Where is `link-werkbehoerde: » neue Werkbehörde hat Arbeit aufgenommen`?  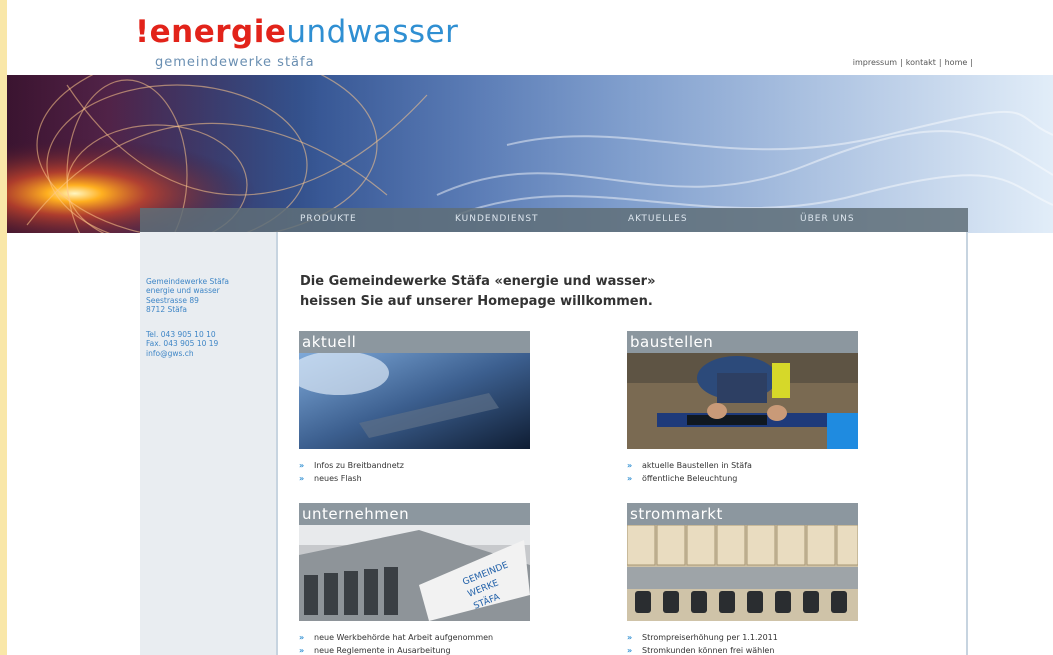
link-werkbehoerde: » neue Werkbehörde hat Arbeit aufgenommen is located at coordinates (414, 637).